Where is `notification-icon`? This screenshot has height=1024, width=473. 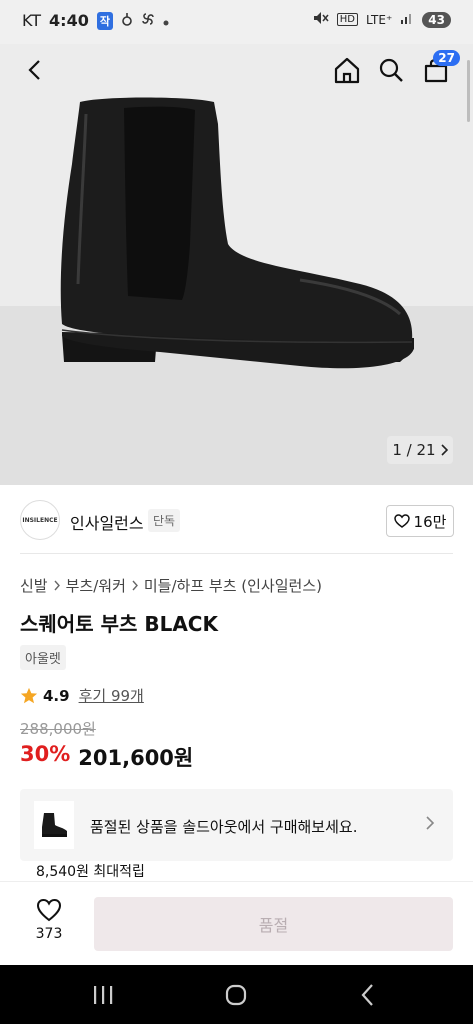 notification-icon is located at coordinates (127, 20).